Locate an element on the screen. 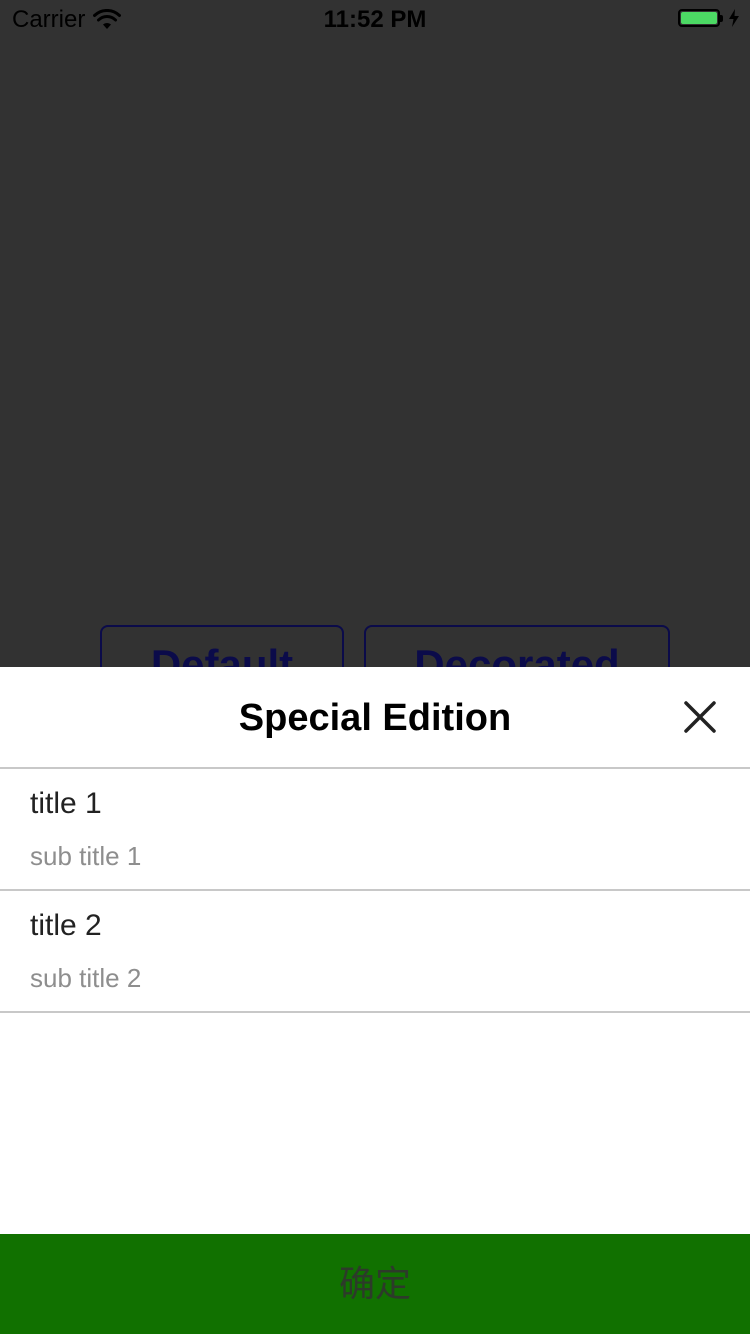 The width and height of the screenshot is (750, 1334). sheet-header: Special Edition is located at coordinates (375, 718).